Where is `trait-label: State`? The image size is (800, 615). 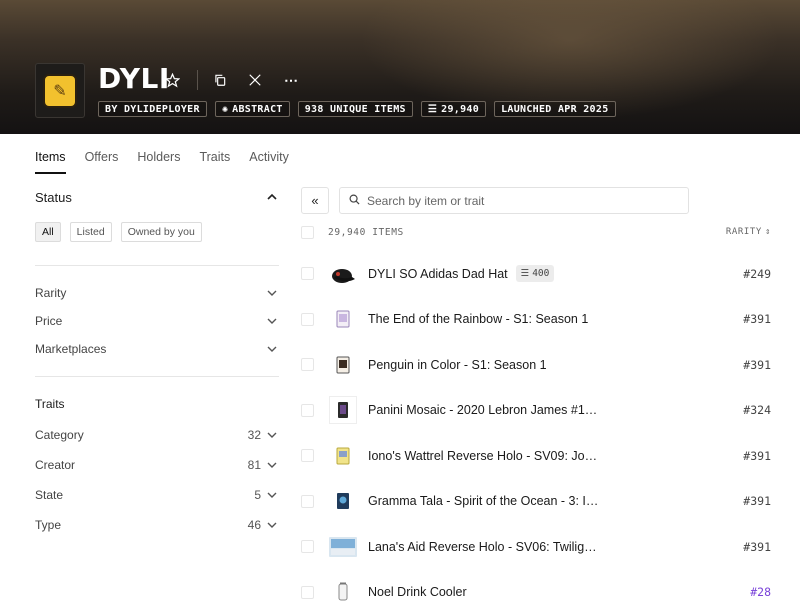
trait-label: State is located at coordinates (49, 495).